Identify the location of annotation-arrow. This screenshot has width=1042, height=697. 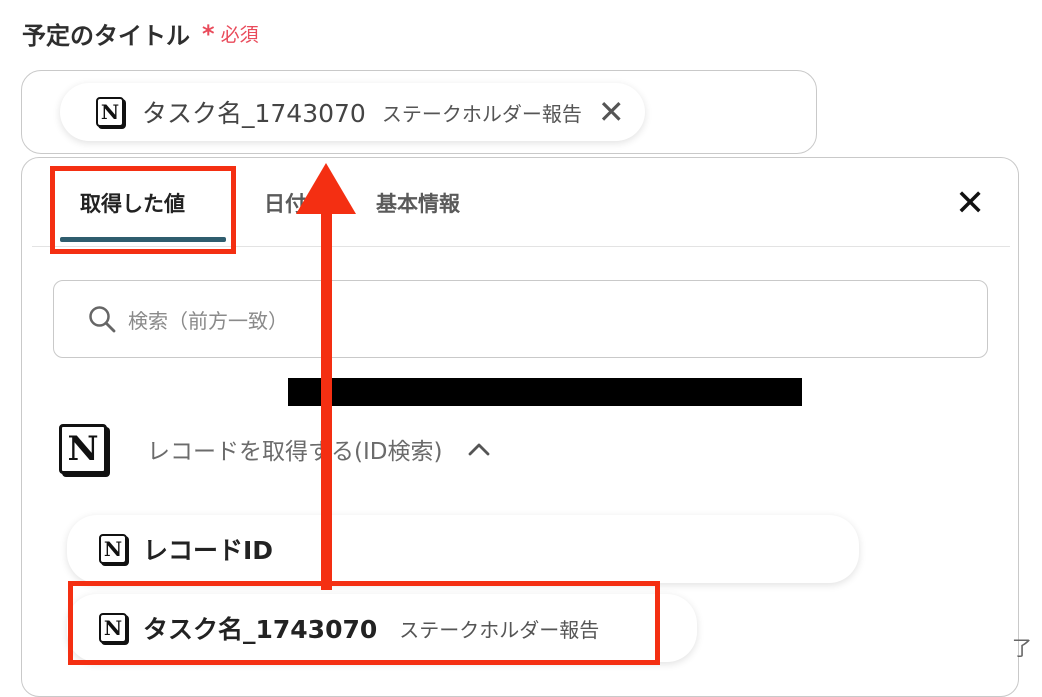
(326, 376).